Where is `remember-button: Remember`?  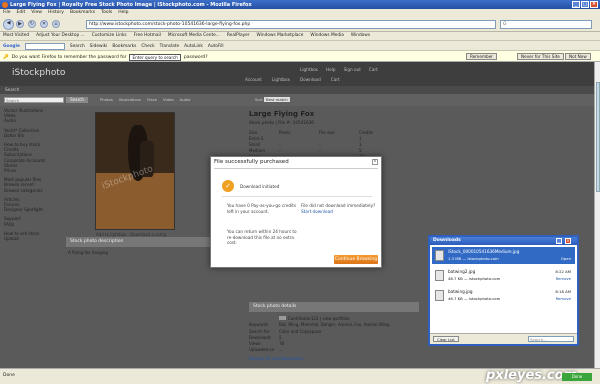
remember-button: Remember is located at coordinates (481, 56).